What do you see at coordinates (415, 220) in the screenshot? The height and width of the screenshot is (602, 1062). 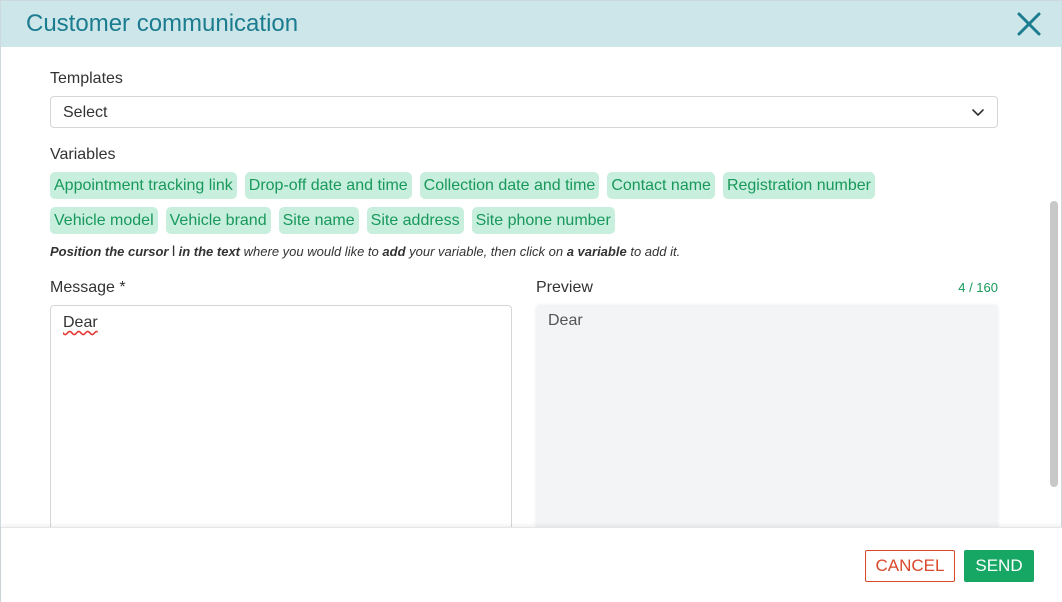 I see `variable-chip-site-address: Site address` at bounding box center [415, 220].